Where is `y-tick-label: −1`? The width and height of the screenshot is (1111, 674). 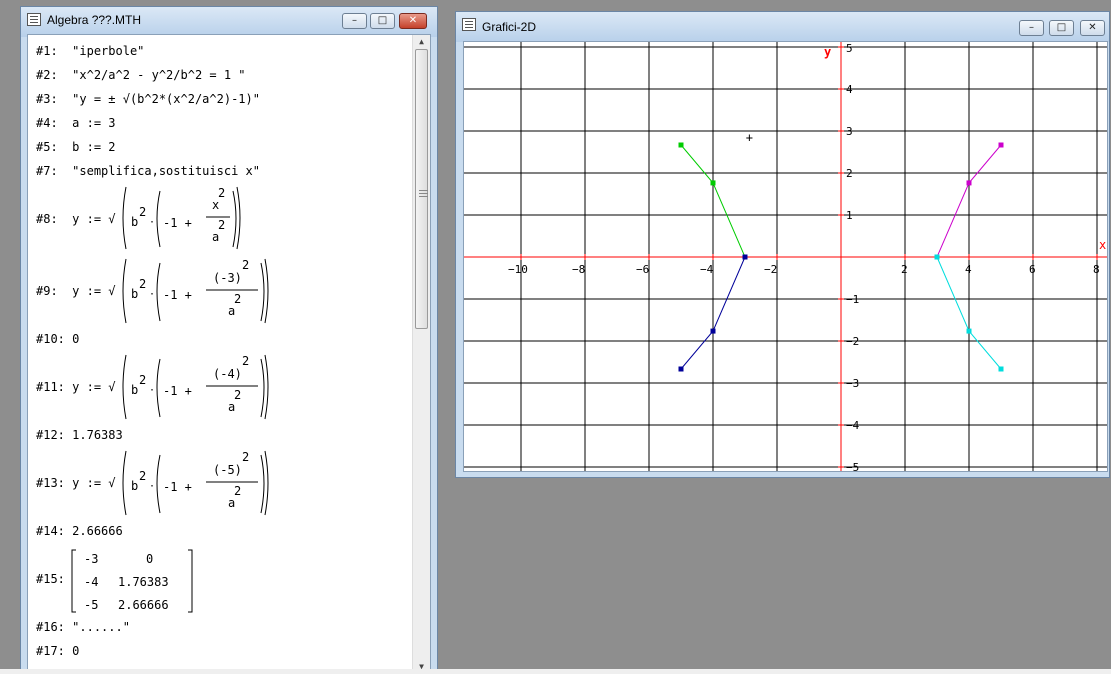 y-tick-label: −1 is located at coordinates (852, 299).